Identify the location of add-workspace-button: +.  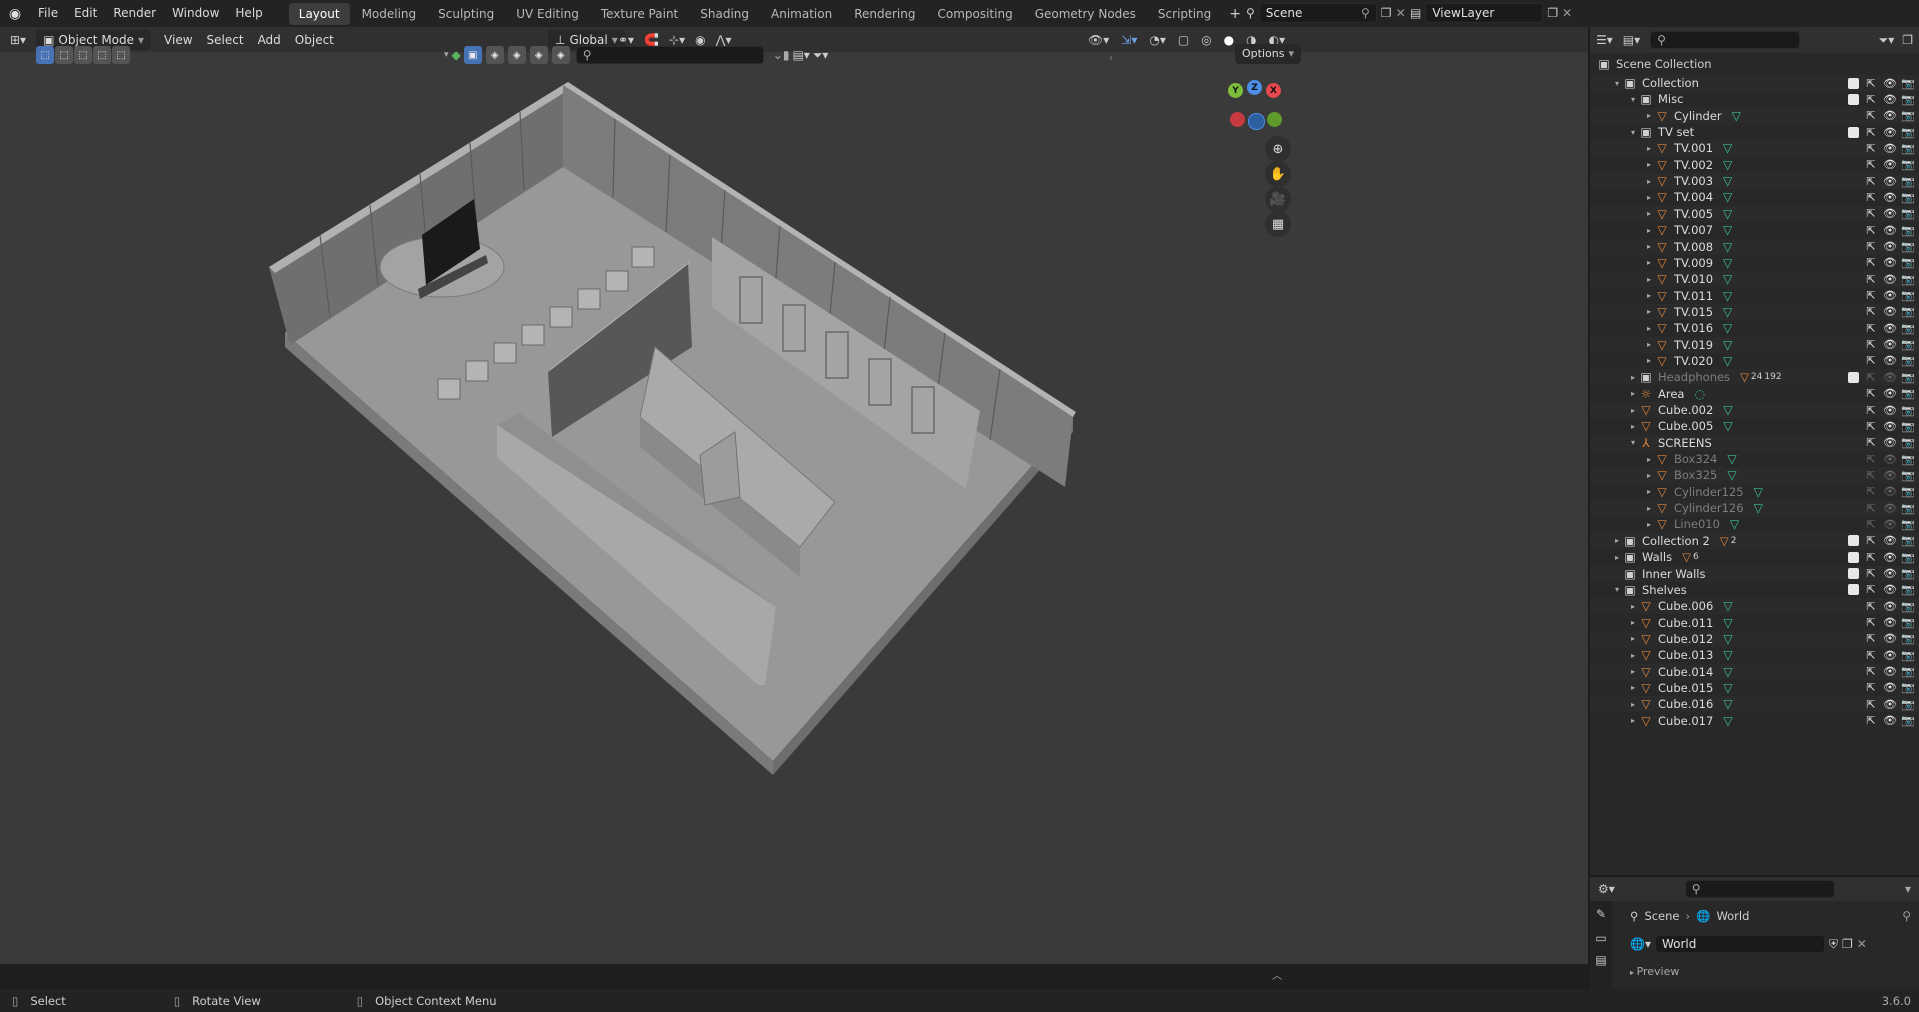
(1235, 14).